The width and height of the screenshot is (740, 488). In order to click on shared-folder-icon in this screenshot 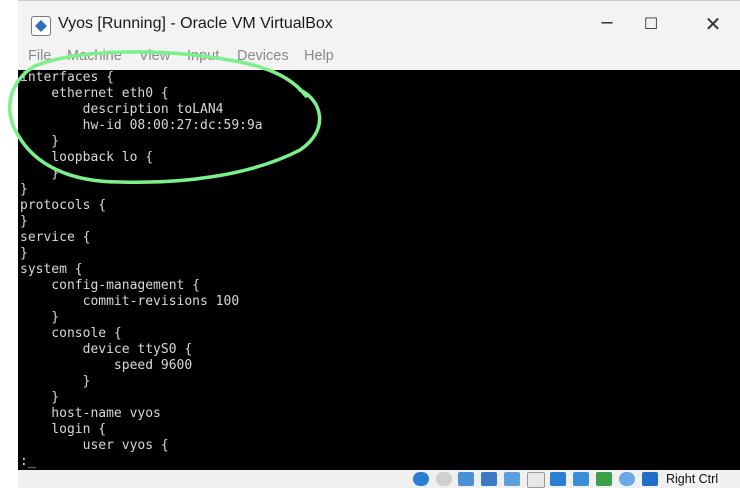, I will do `click(536, 480)`.